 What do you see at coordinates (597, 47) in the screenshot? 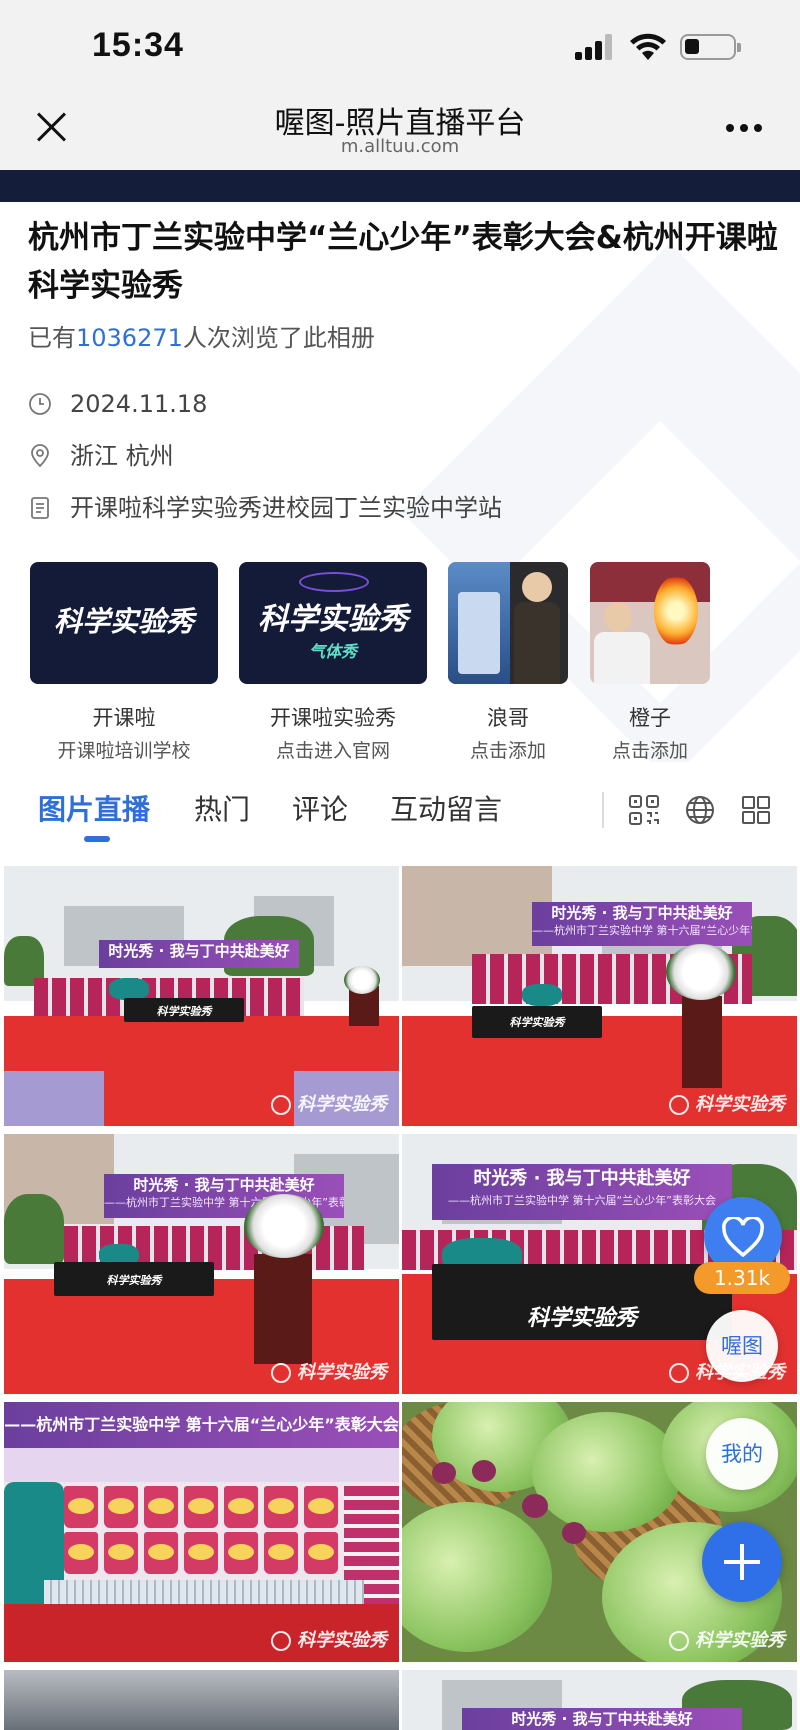
I see `signal-icon` at bounding box center [597, 47].